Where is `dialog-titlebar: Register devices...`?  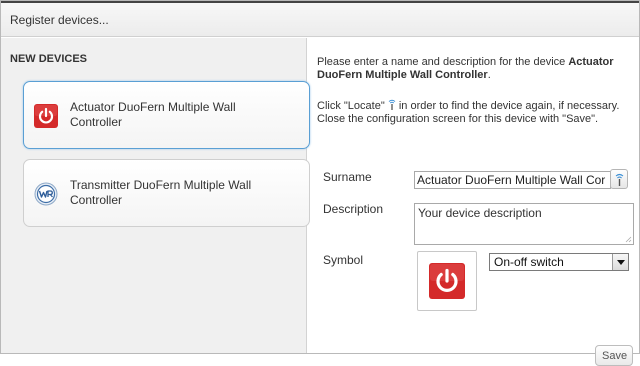 dialog-titlebar: Register devices... is located at coordinates (320, 19).